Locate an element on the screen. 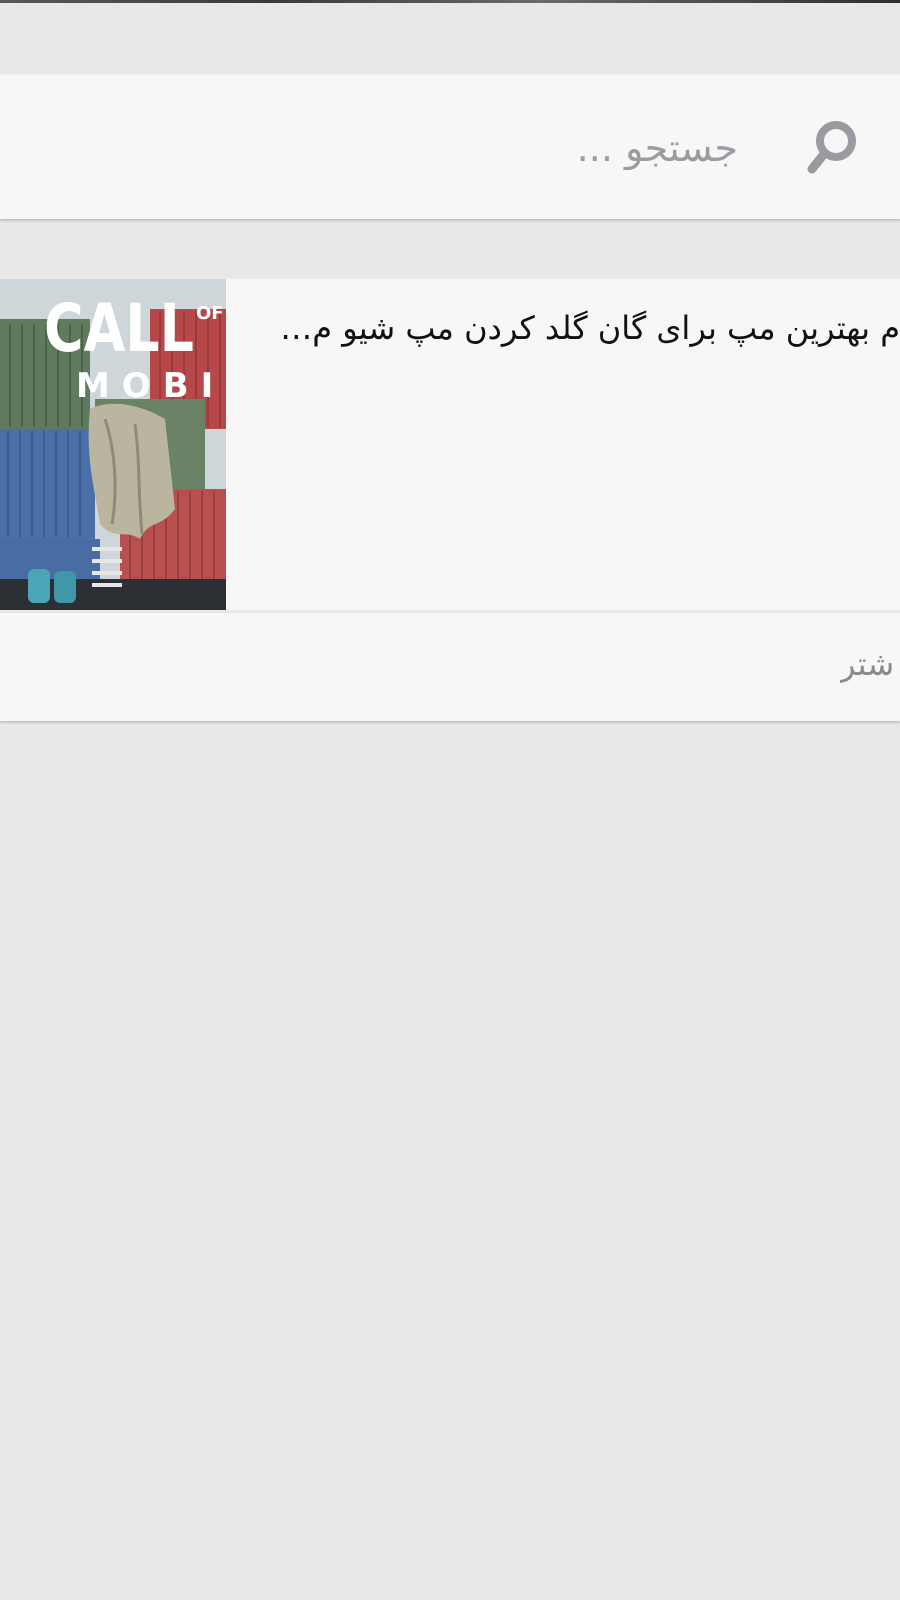 The height and width of the screenshot is (1600, 900). search-icon is located at coordinates (832, 147).